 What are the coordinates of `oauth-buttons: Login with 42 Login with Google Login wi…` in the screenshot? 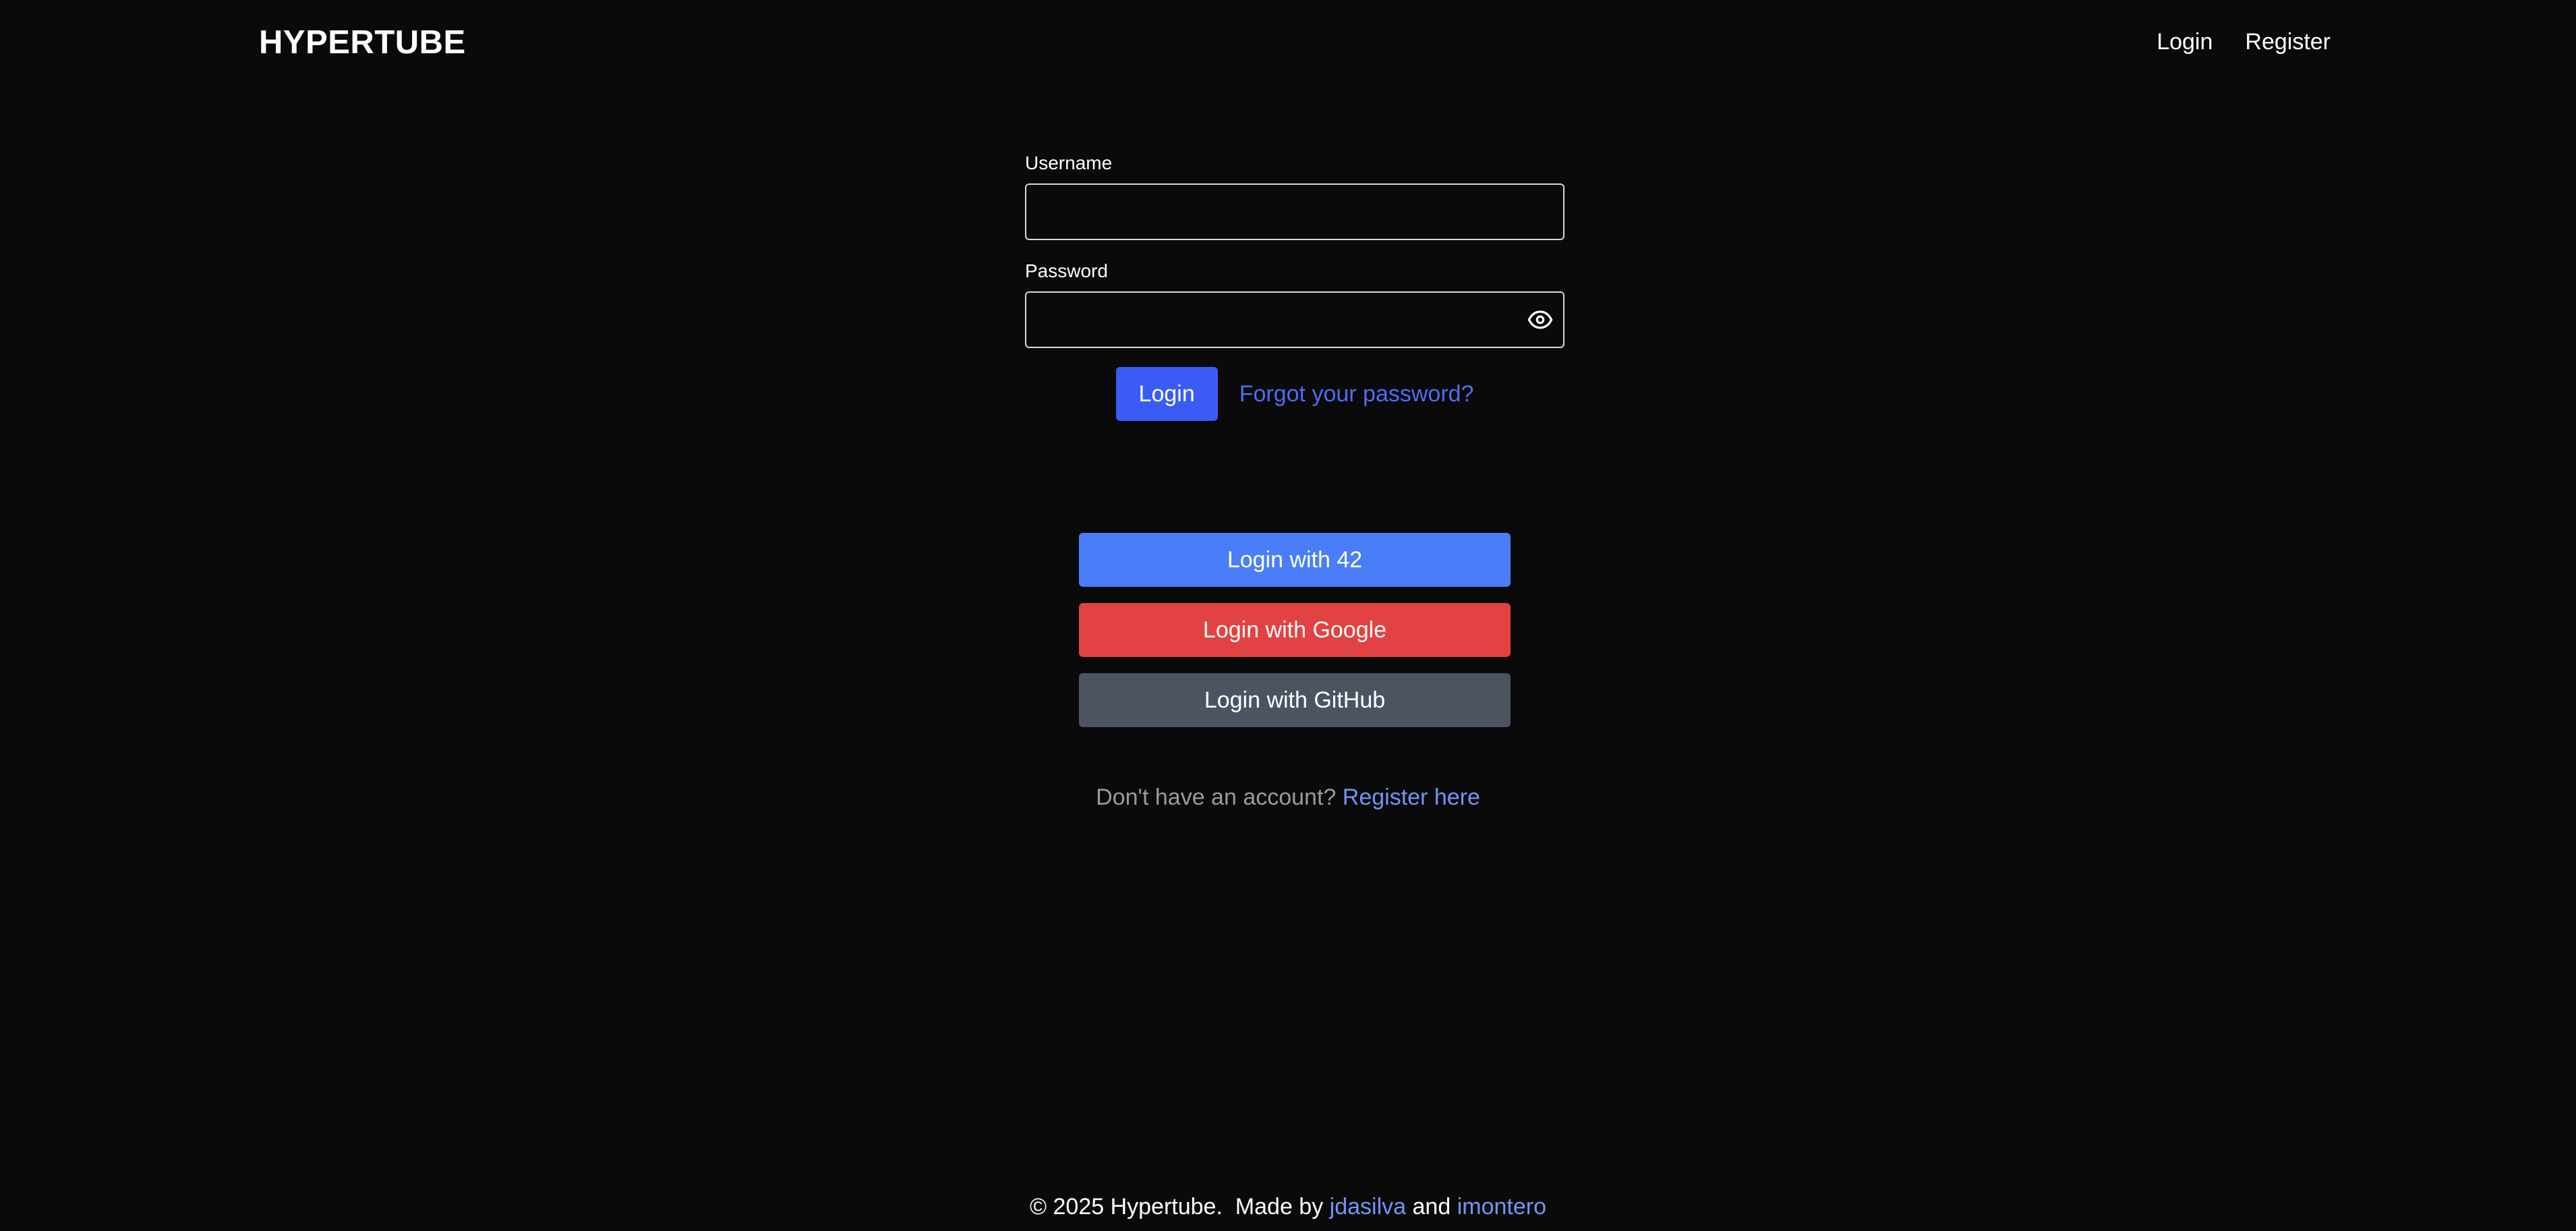 It's located at (1295, 630).